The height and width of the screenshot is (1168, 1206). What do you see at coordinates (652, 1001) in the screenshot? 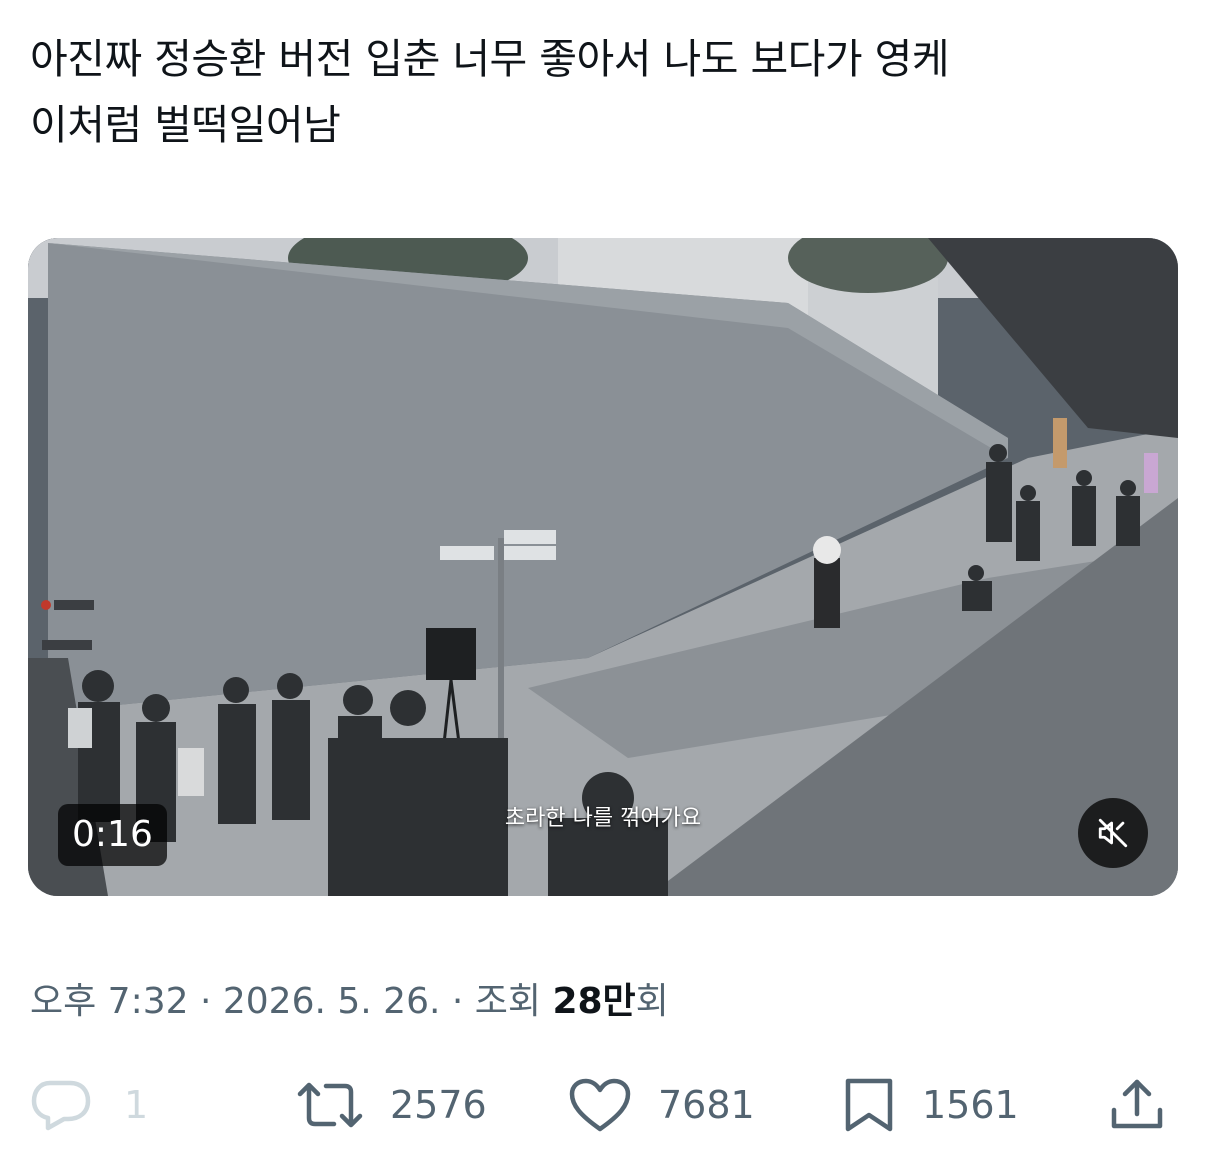
I see `views-suffix: 회` at bounding box center [652, 1001].